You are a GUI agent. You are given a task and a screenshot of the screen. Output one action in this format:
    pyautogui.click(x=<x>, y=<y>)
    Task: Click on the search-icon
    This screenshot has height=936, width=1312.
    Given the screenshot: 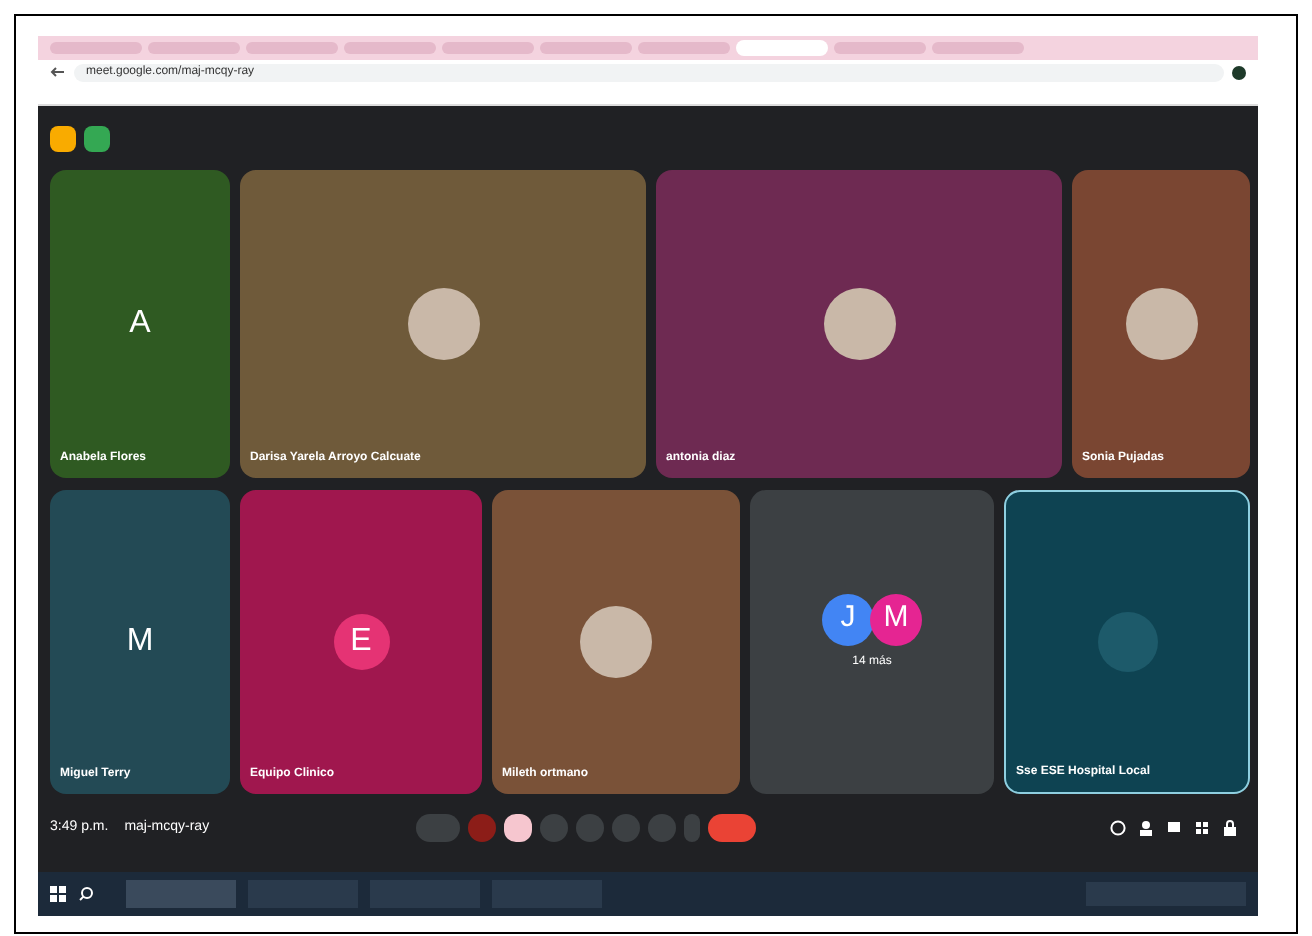 What is the action you would take?
    pyautogui.click(x=86, y=894)
    